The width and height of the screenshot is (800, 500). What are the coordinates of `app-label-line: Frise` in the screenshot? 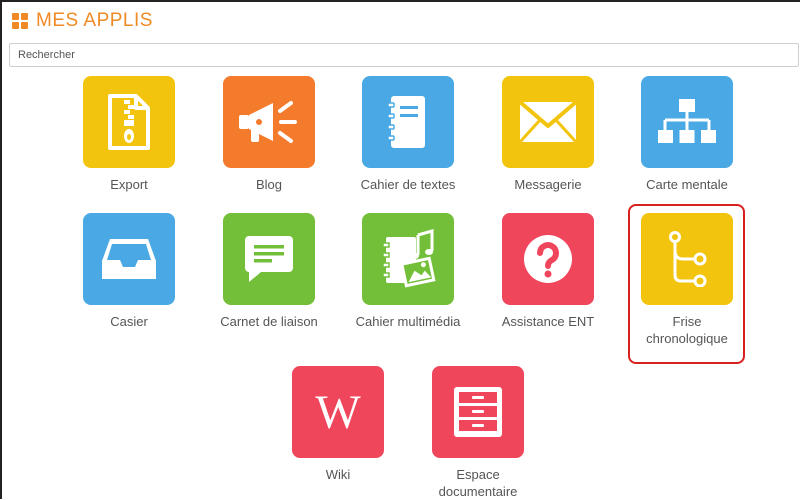 It's located at (687, 321).